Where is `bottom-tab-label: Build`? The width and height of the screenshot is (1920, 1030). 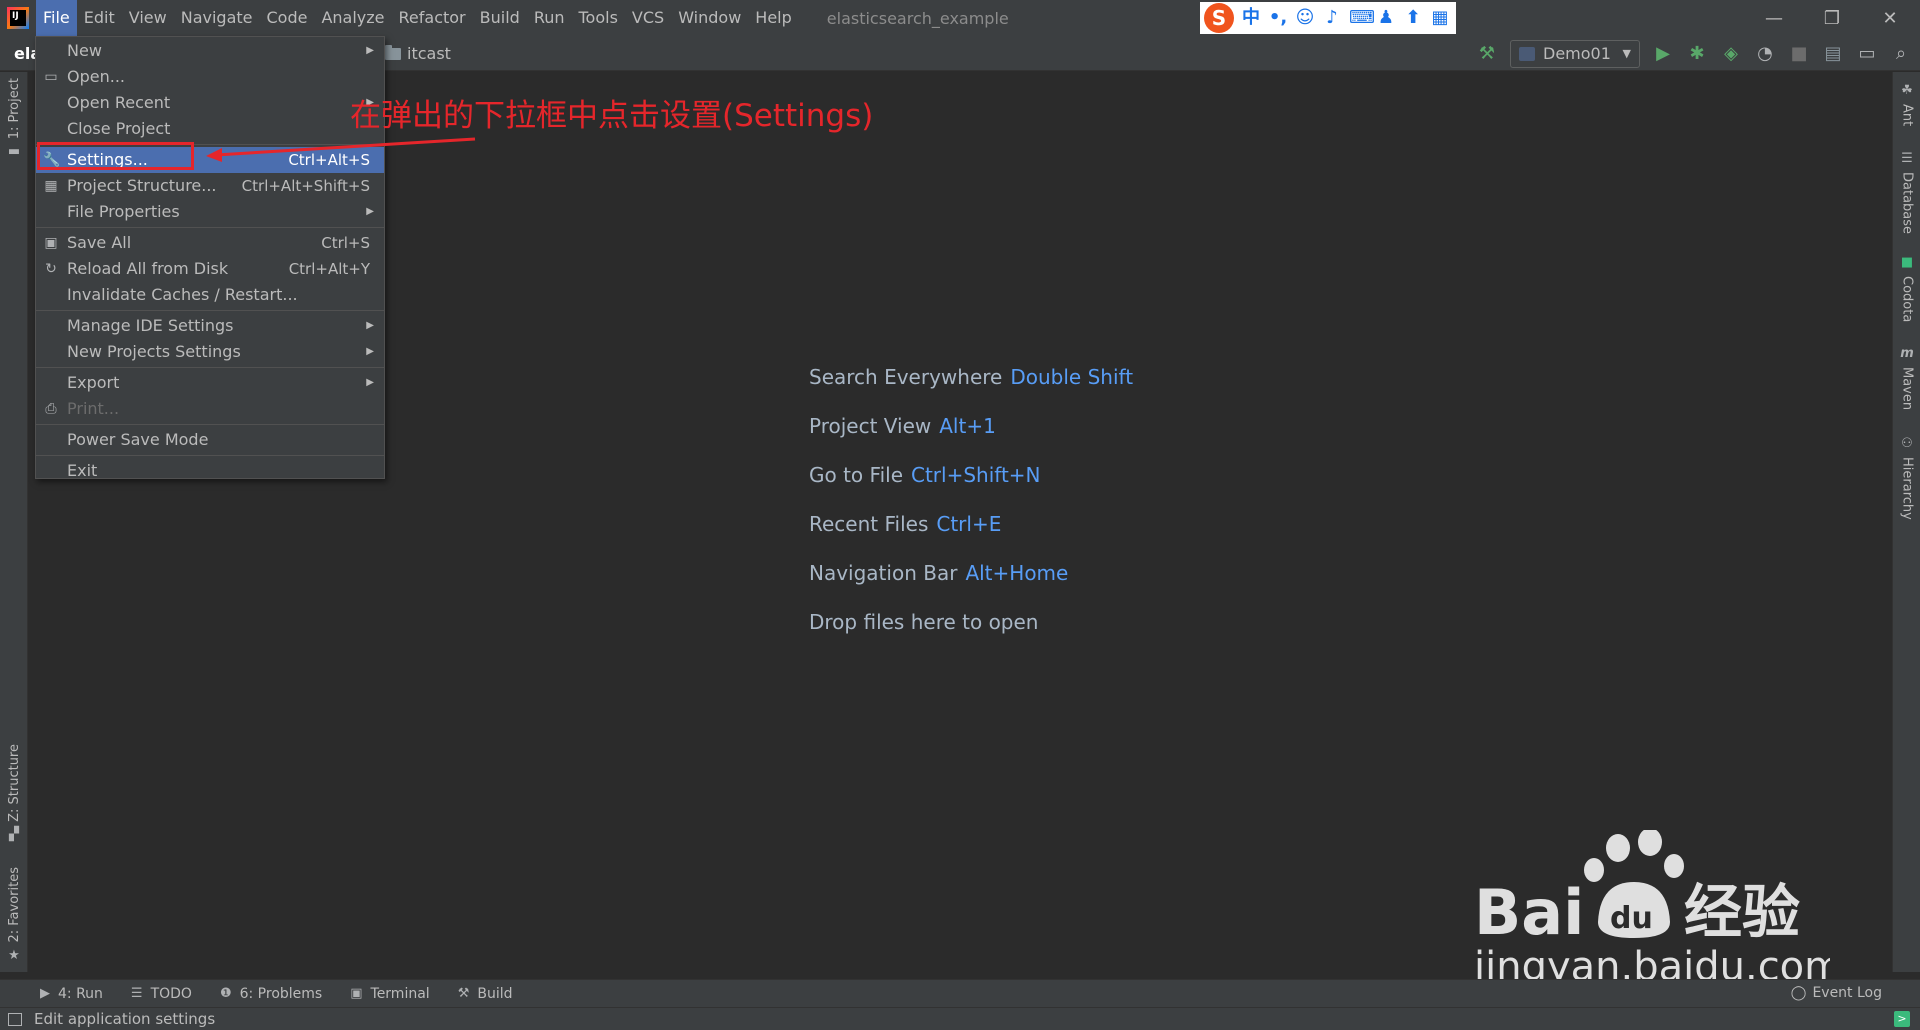
bottom-tab-label: Build is located at coordinates (495, 993).